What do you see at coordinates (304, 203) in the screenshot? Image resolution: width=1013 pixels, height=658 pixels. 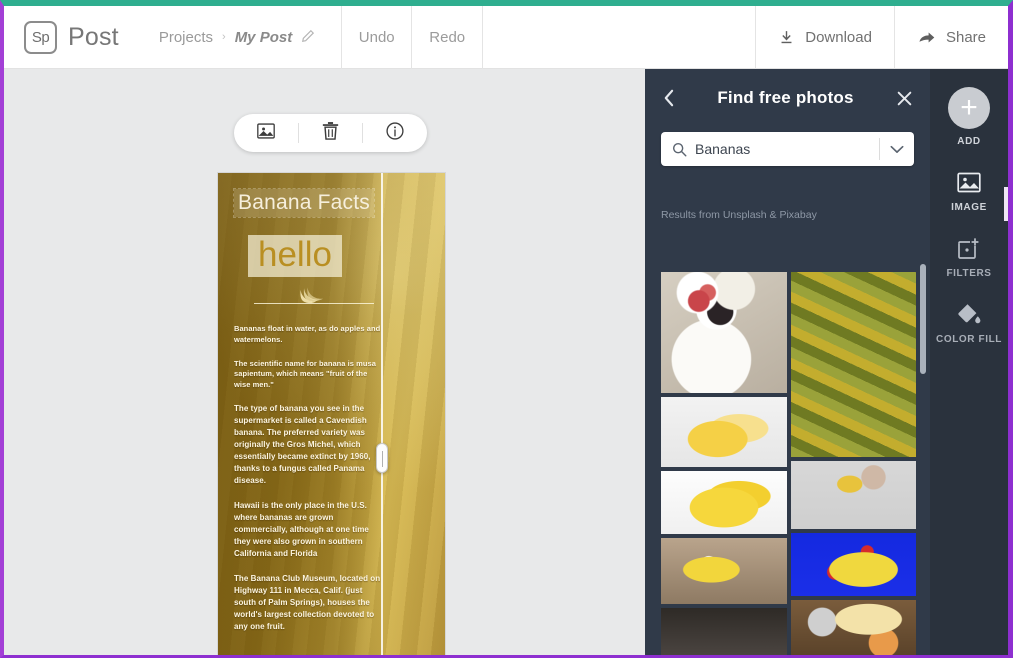 I see `poster-title: Banana Facts` at bounding box center [304, 203].